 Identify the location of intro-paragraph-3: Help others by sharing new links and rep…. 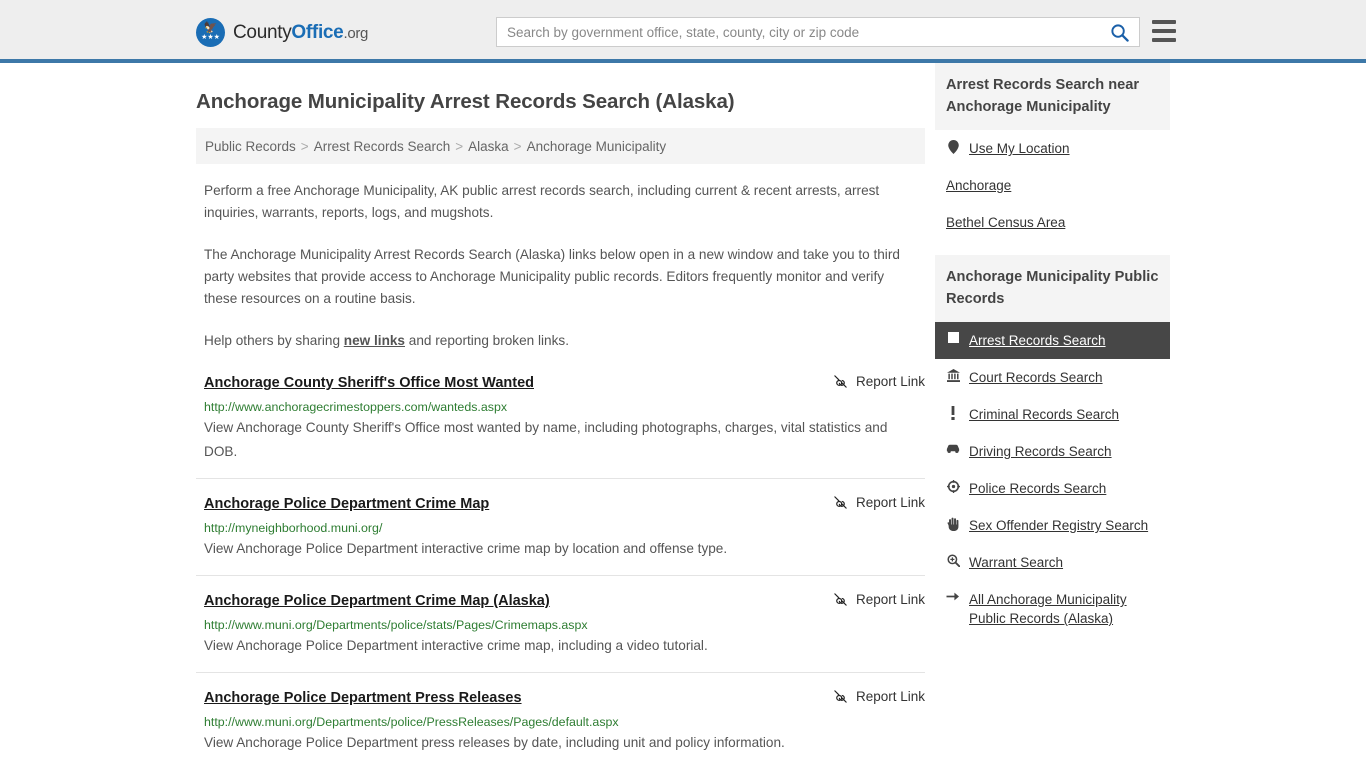
(553, 341).